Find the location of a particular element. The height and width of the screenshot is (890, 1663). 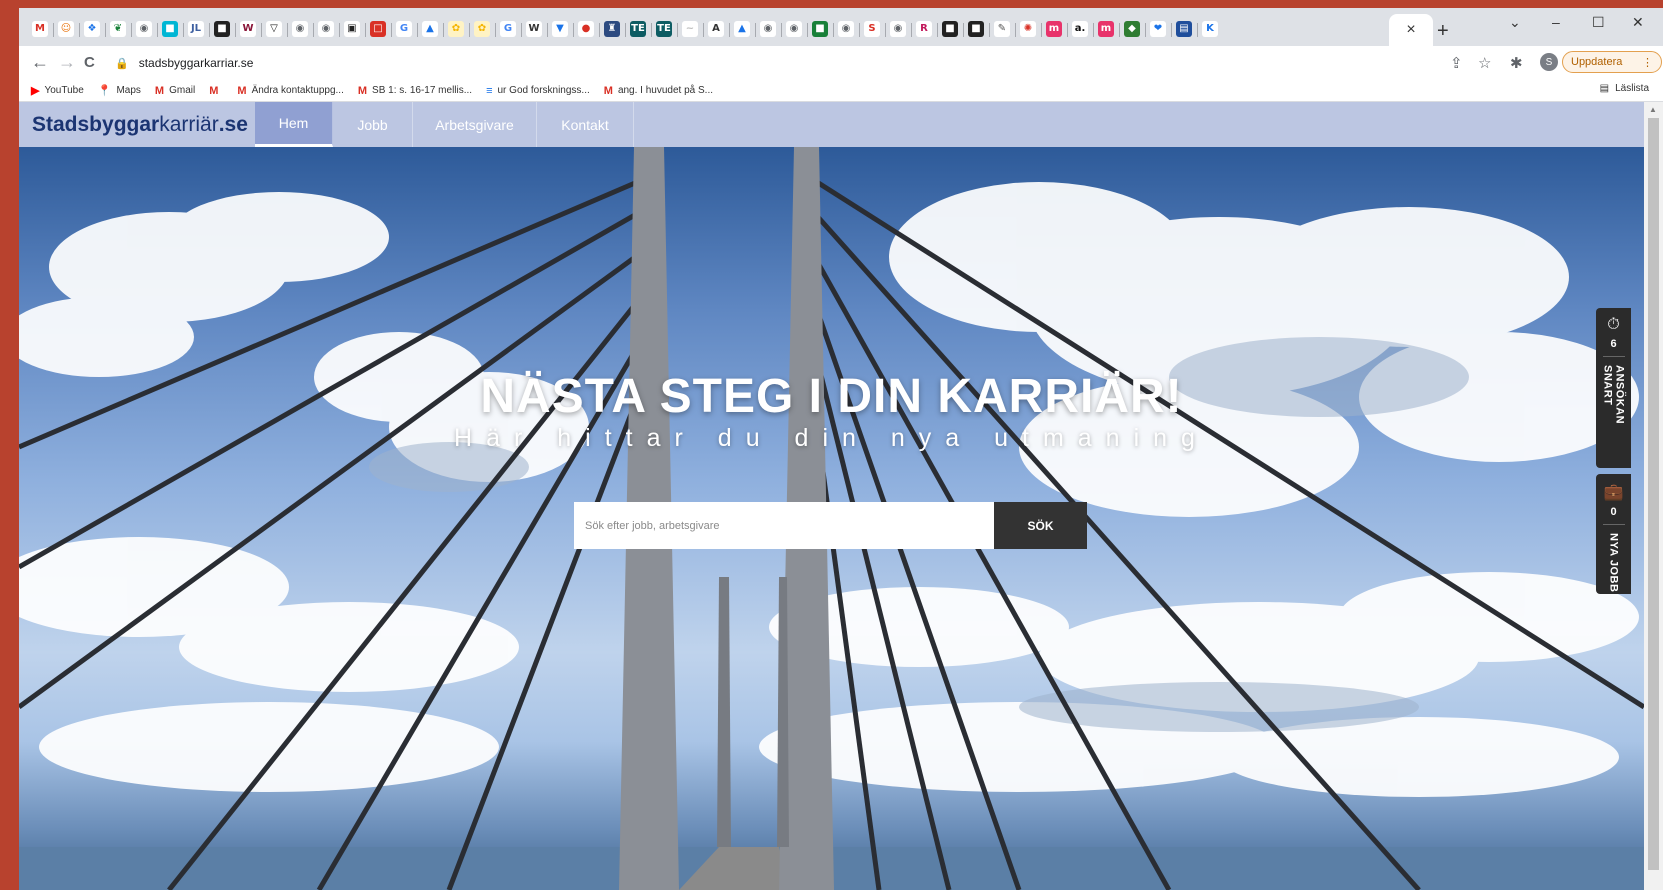

active-tab: × is located at coordinates (1411, 30).